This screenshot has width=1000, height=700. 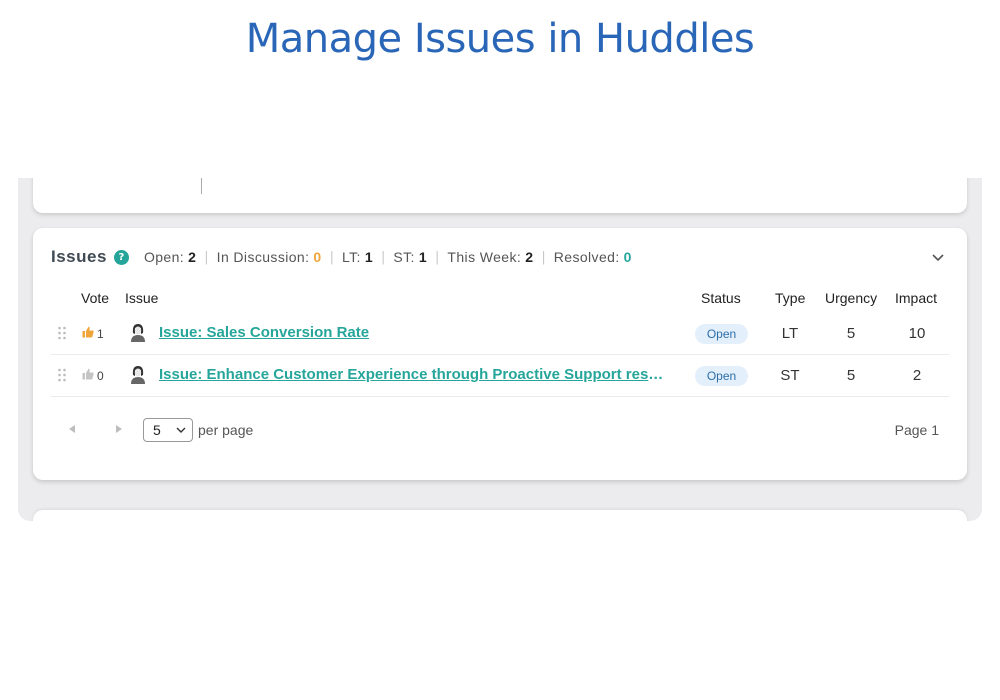 What do you see at coordinates (357, 257) in the screenshot?
I see `stat-lt: LT: 1` at bounding box center [357, 257].